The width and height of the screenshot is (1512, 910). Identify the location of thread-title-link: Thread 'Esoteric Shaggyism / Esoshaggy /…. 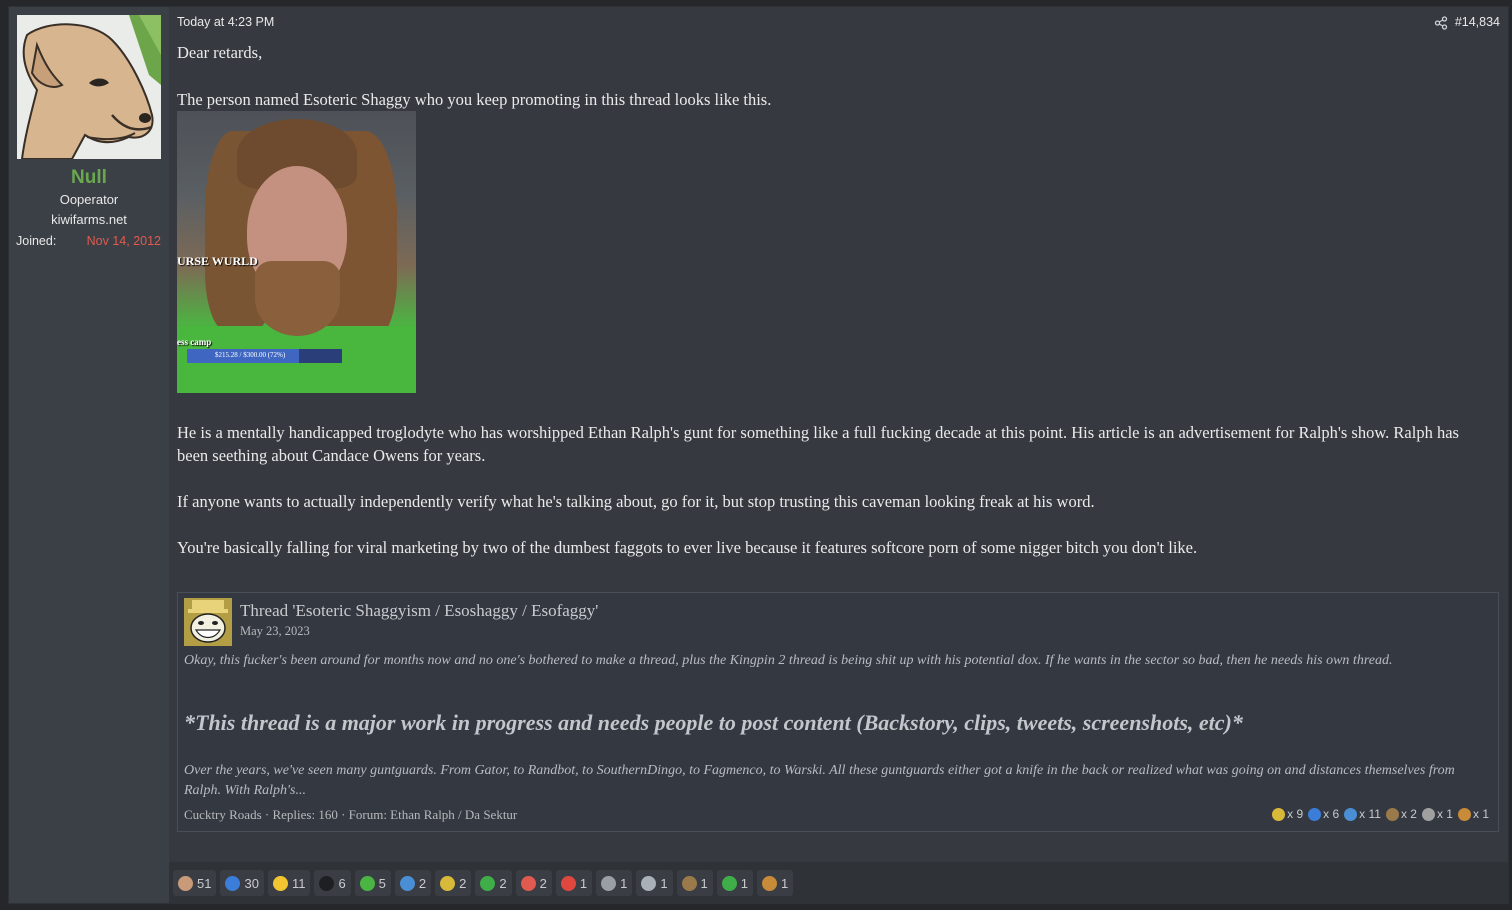
(419, 611).